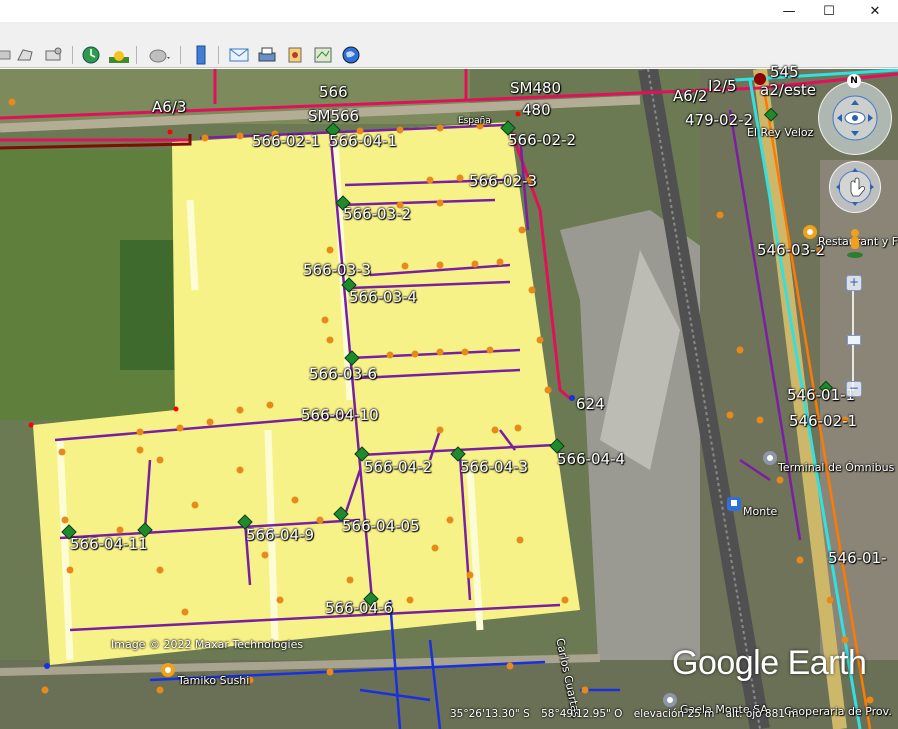  What do you see at coordinates (722, 86) in the screenshot?
I see `map-label: I2/5` at bounding box center [722, 86].